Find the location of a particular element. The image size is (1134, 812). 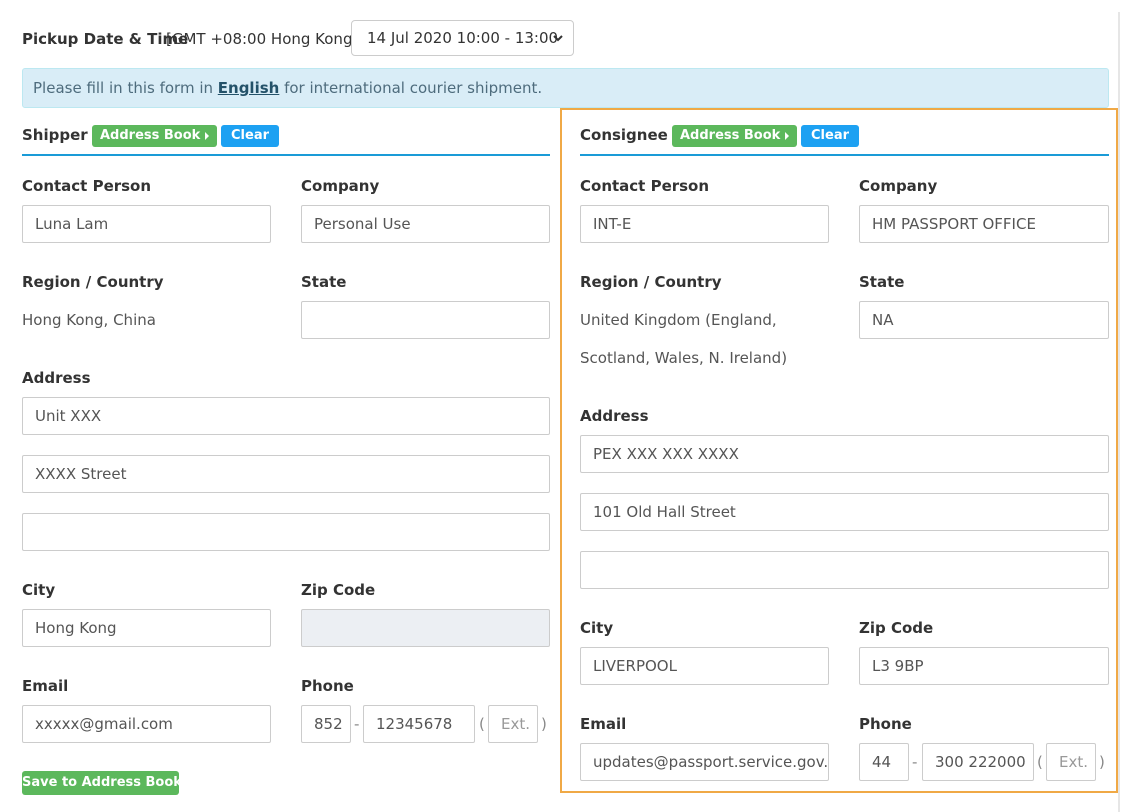

shipper-company-input: Personal Use is located at coordinates (425, 224).